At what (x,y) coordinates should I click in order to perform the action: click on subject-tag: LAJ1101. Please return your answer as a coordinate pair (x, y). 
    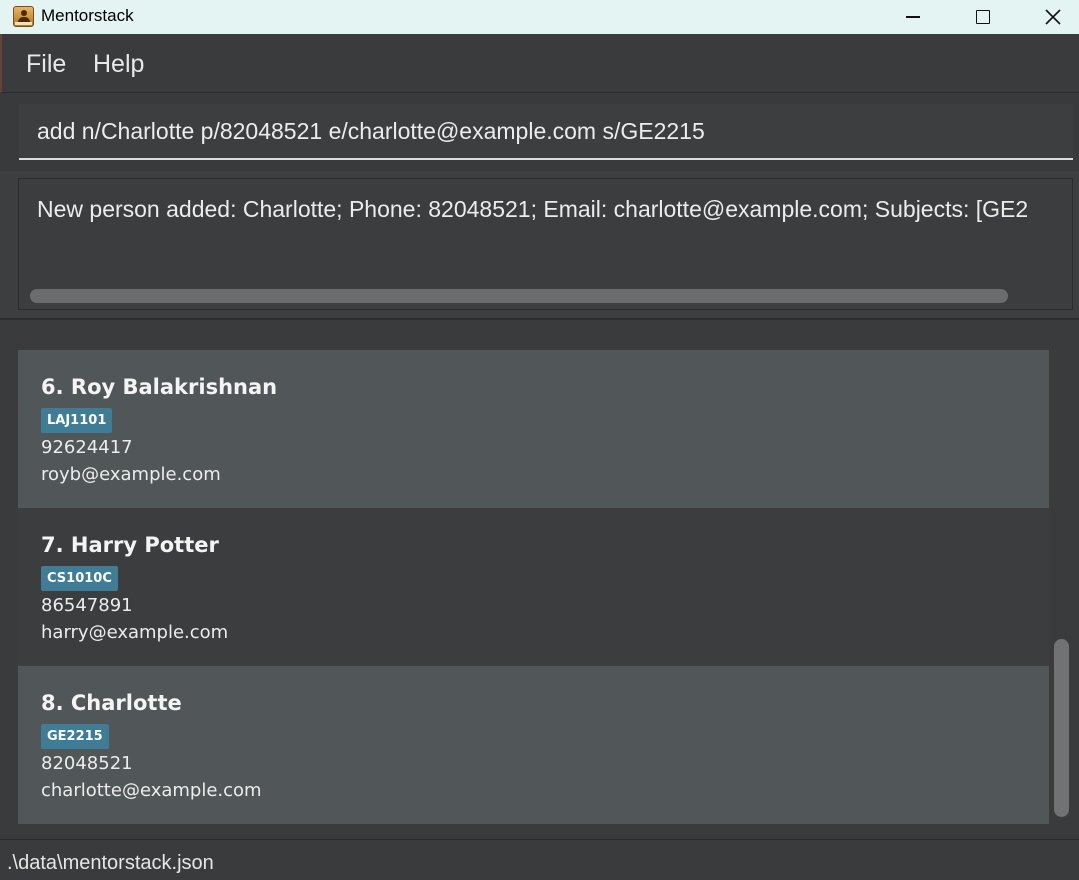
    Looking at the image, I should click on (77, 420).